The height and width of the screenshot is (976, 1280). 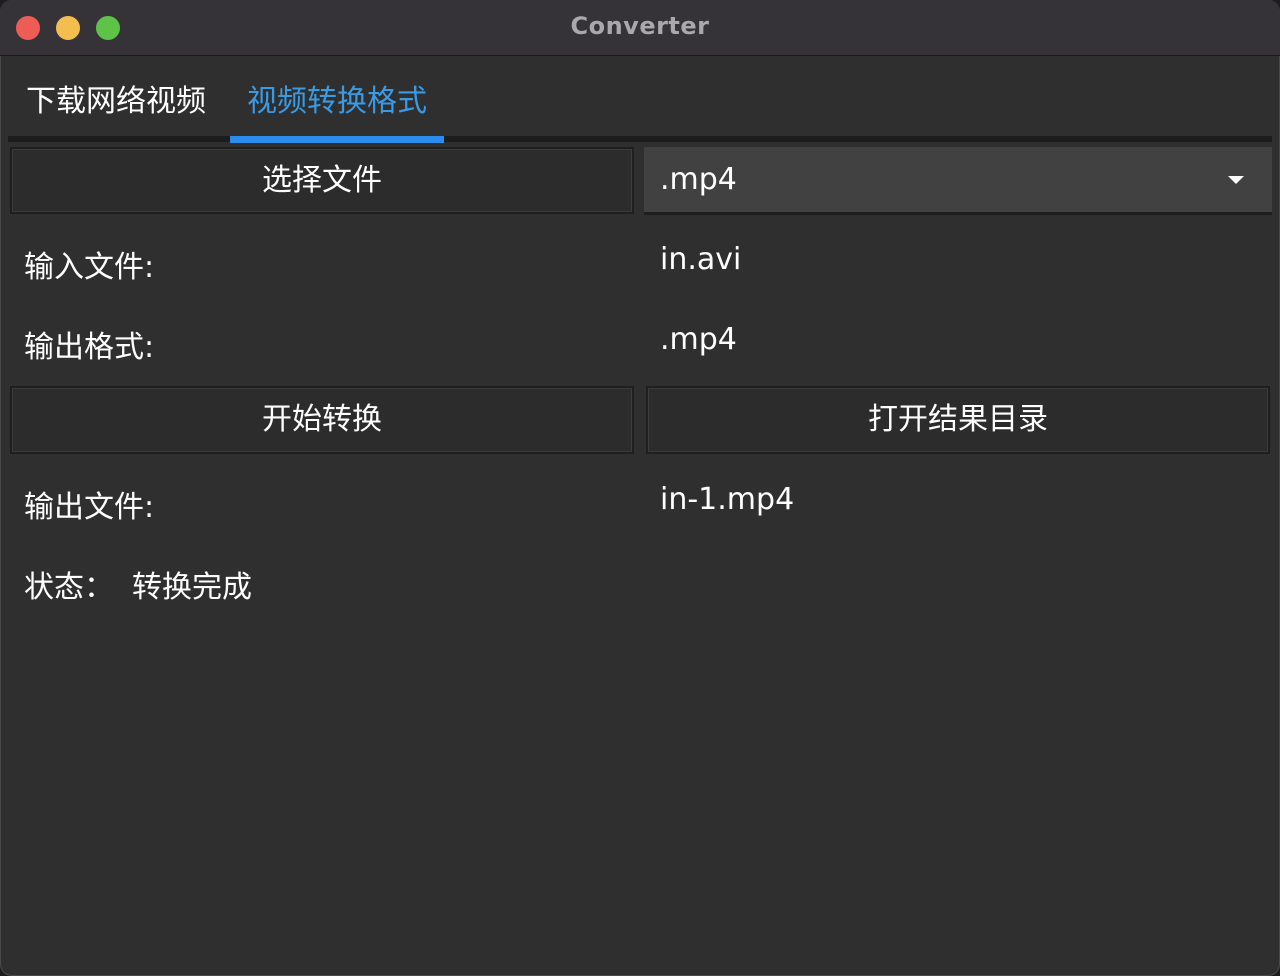 What do you see at coordinates (89, 267) in the screenshot?
I see `input-file-label: 输入文件:` at bounding box center [89, 267].